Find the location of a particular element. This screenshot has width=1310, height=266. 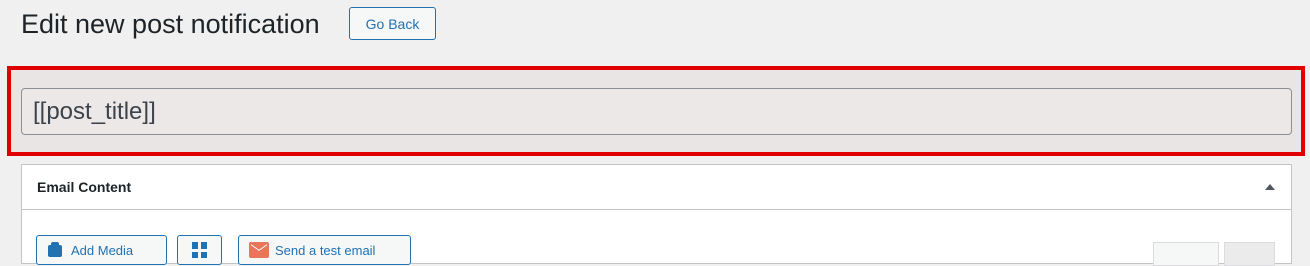

blocks-button is located at coordinates (199, 250).